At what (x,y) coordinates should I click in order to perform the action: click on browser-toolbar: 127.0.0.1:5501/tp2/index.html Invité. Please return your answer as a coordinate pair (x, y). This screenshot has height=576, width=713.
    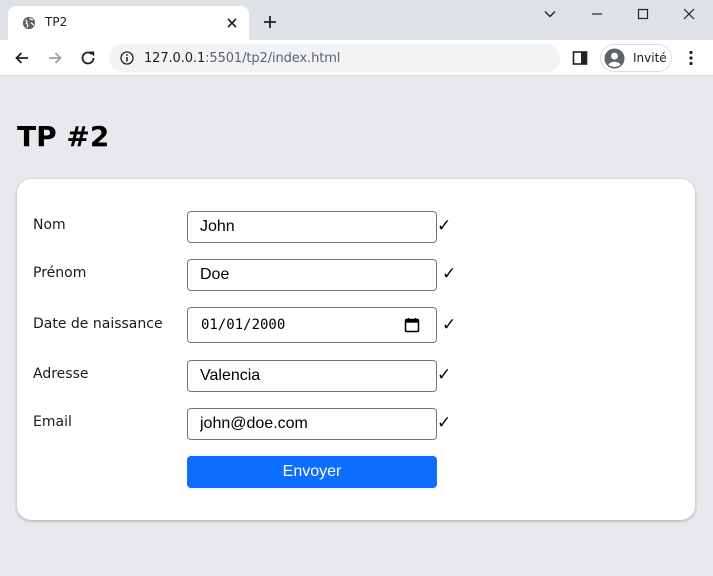
    Looking at the image, I should click on (356, 58).